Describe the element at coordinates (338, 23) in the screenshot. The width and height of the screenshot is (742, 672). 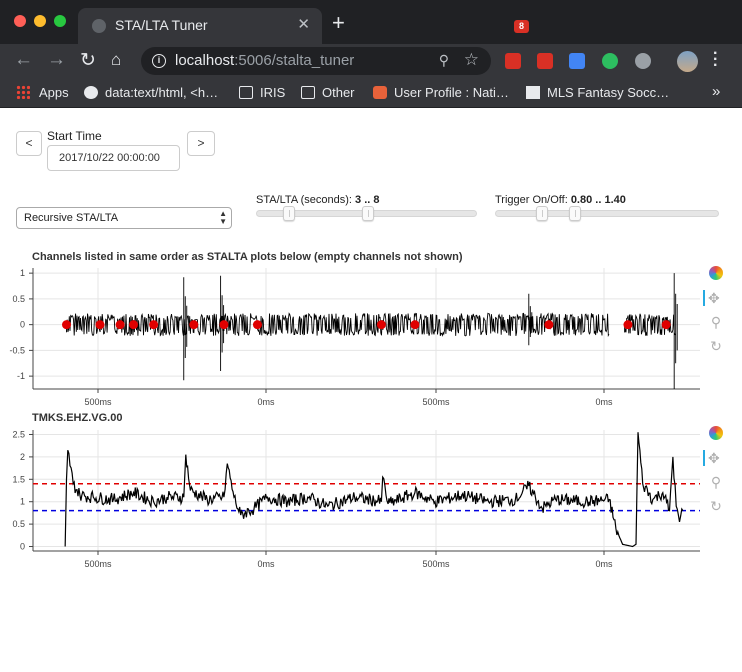
I see `new-tab-button: +` at that location.